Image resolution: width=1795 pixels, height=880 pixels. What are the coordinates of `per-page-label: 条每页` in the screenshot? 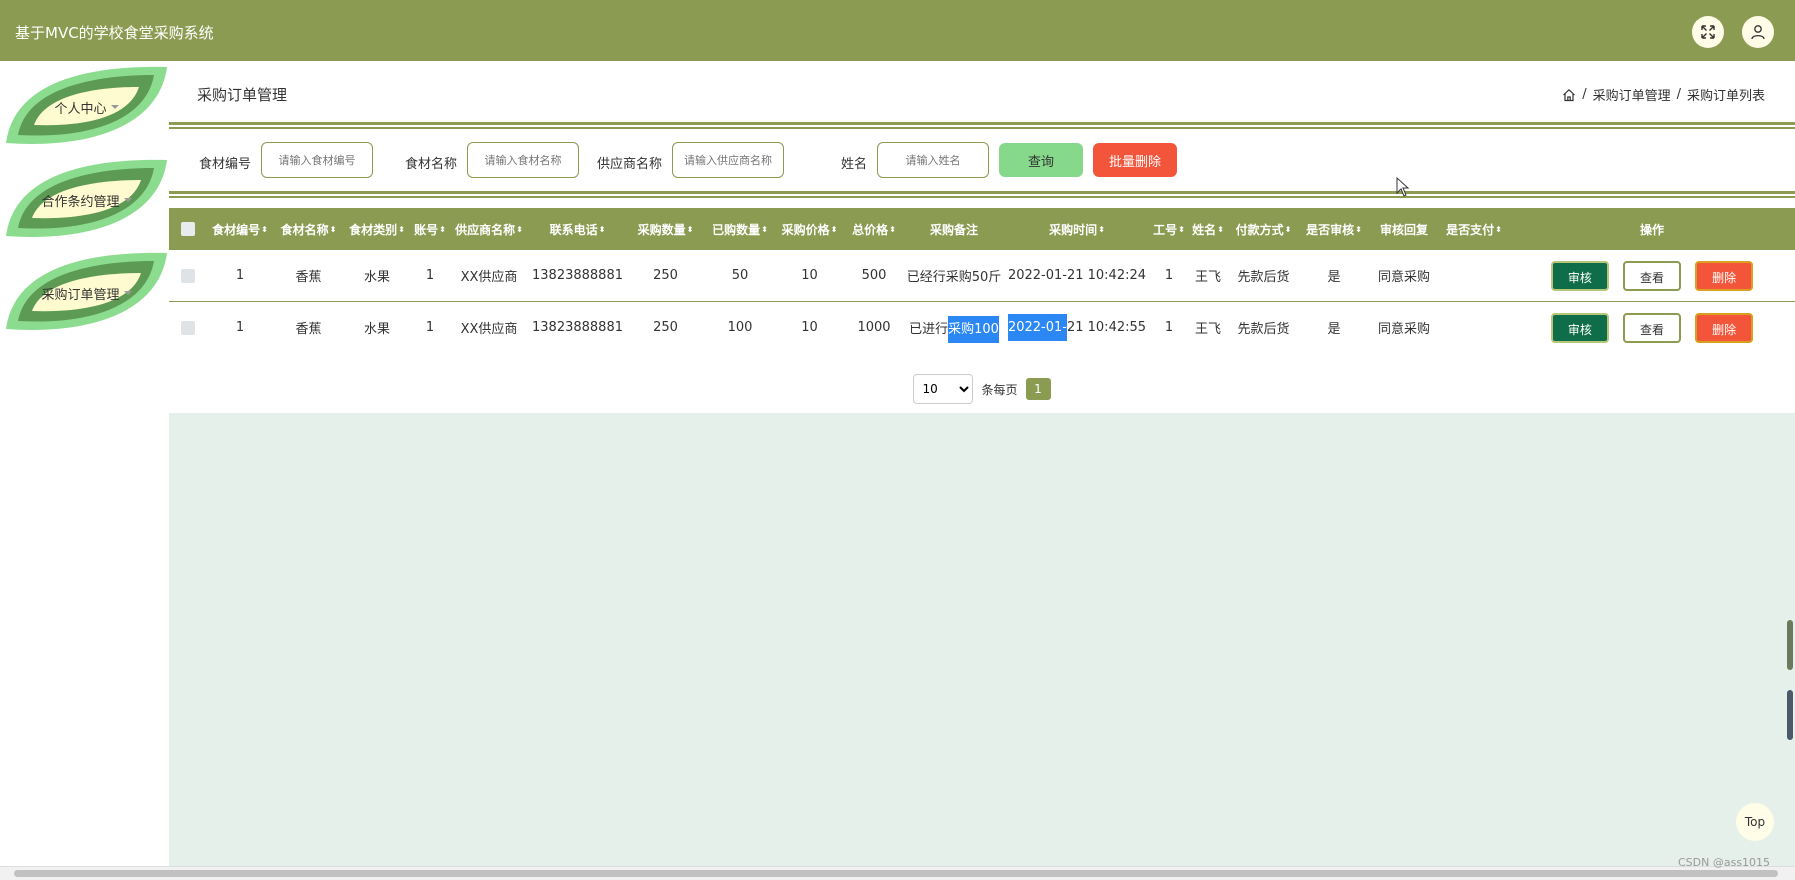 It's located at (999, 389).